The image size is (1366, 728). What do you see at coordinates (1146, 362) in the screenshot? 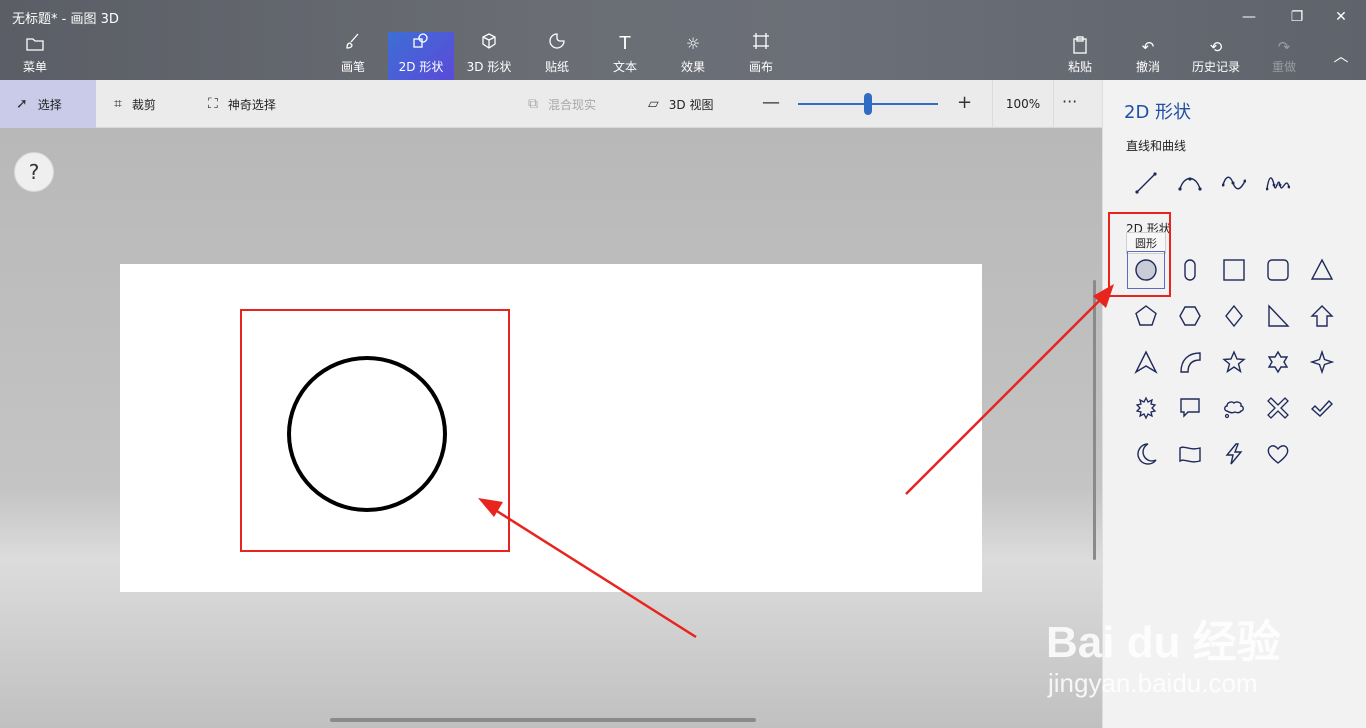
I see `navigation-arrow-shape-tool` at bounding box center [1146, 362].